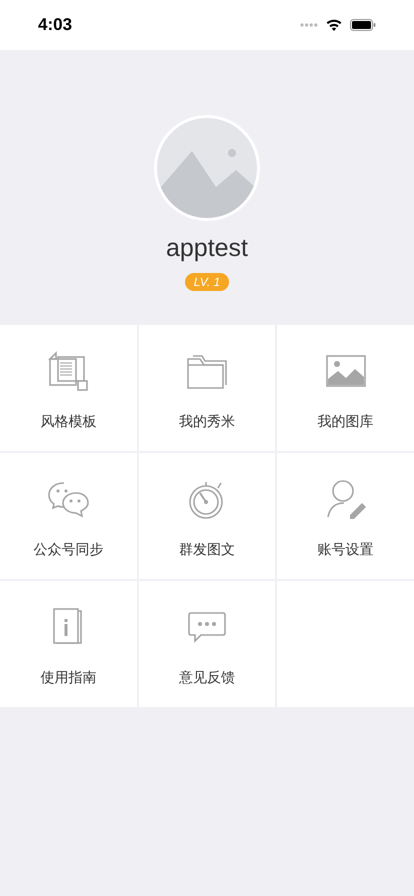  I want to click on menu-tile: 使用指南, so click(68, 644).